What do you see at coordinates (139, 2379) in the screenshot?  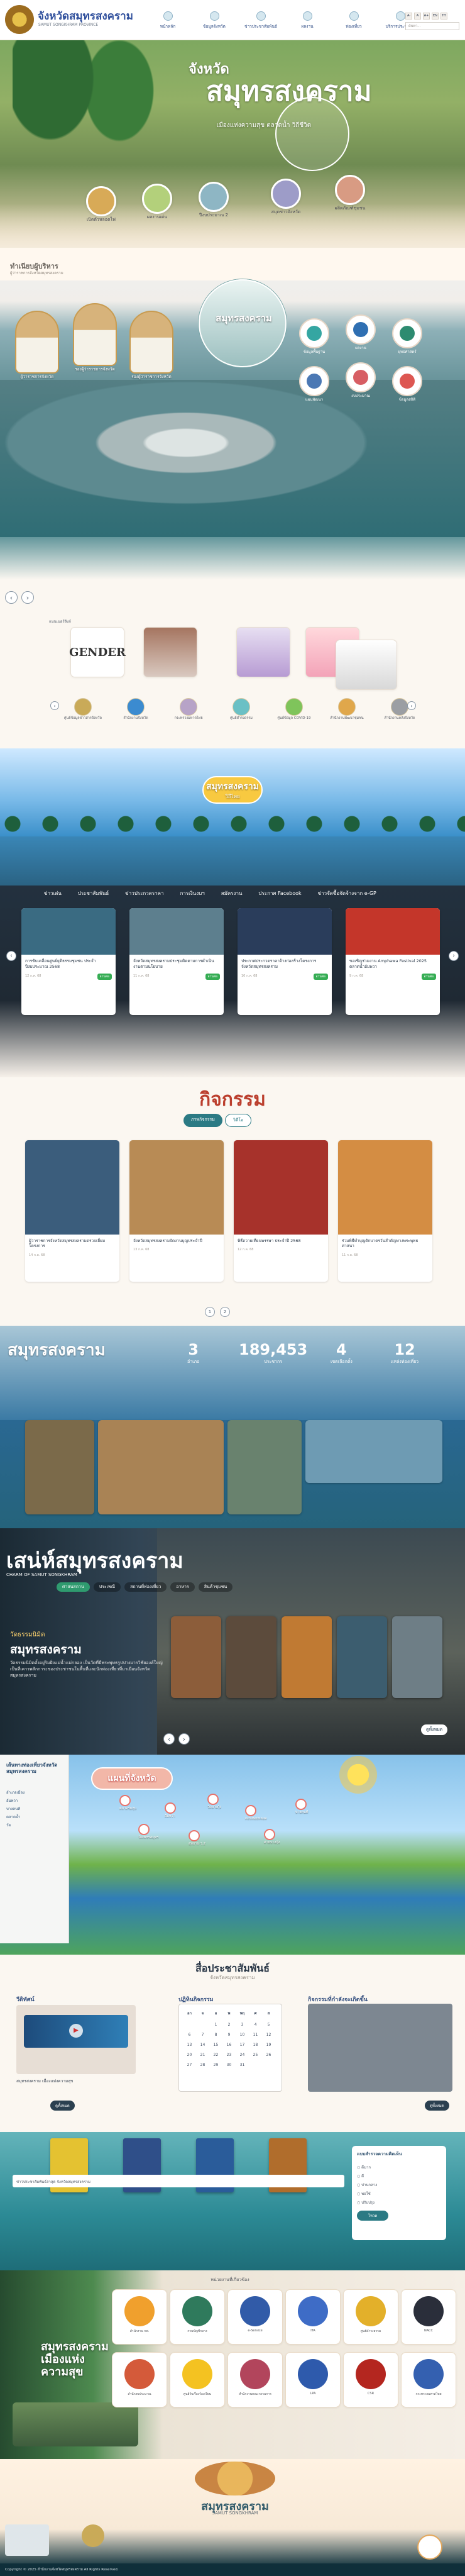 I see `agency-card: สำนักงบประมาณ` at bounding box center [139, 2379].